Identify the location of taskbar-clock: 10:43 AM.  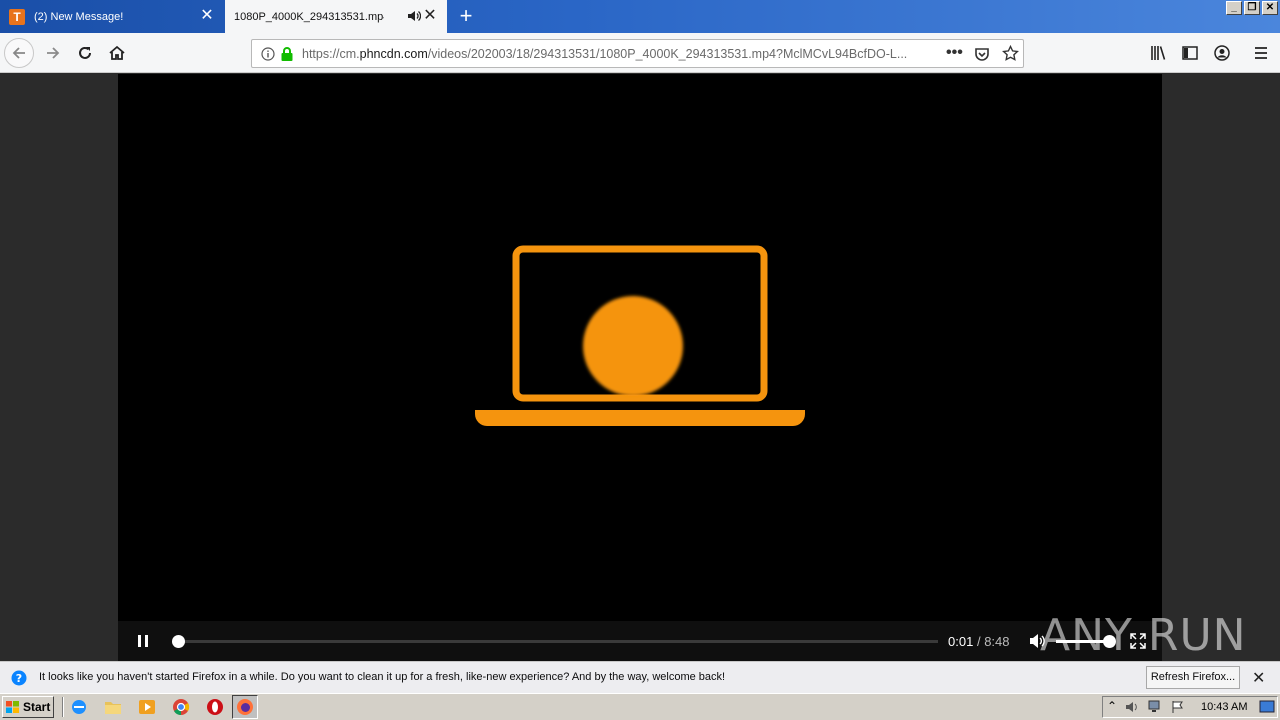
(1224, 707).